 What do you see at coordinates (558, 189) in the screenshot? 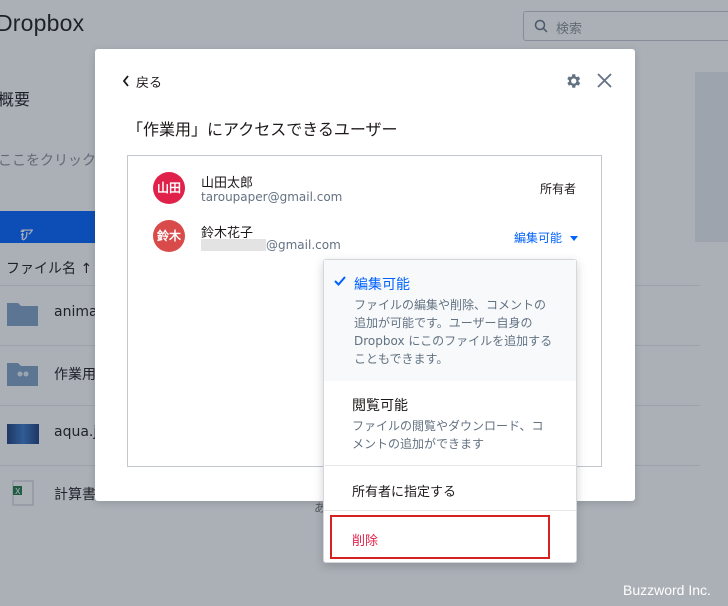
I see `member-role: 所有者` at bounding box center [558, 189].